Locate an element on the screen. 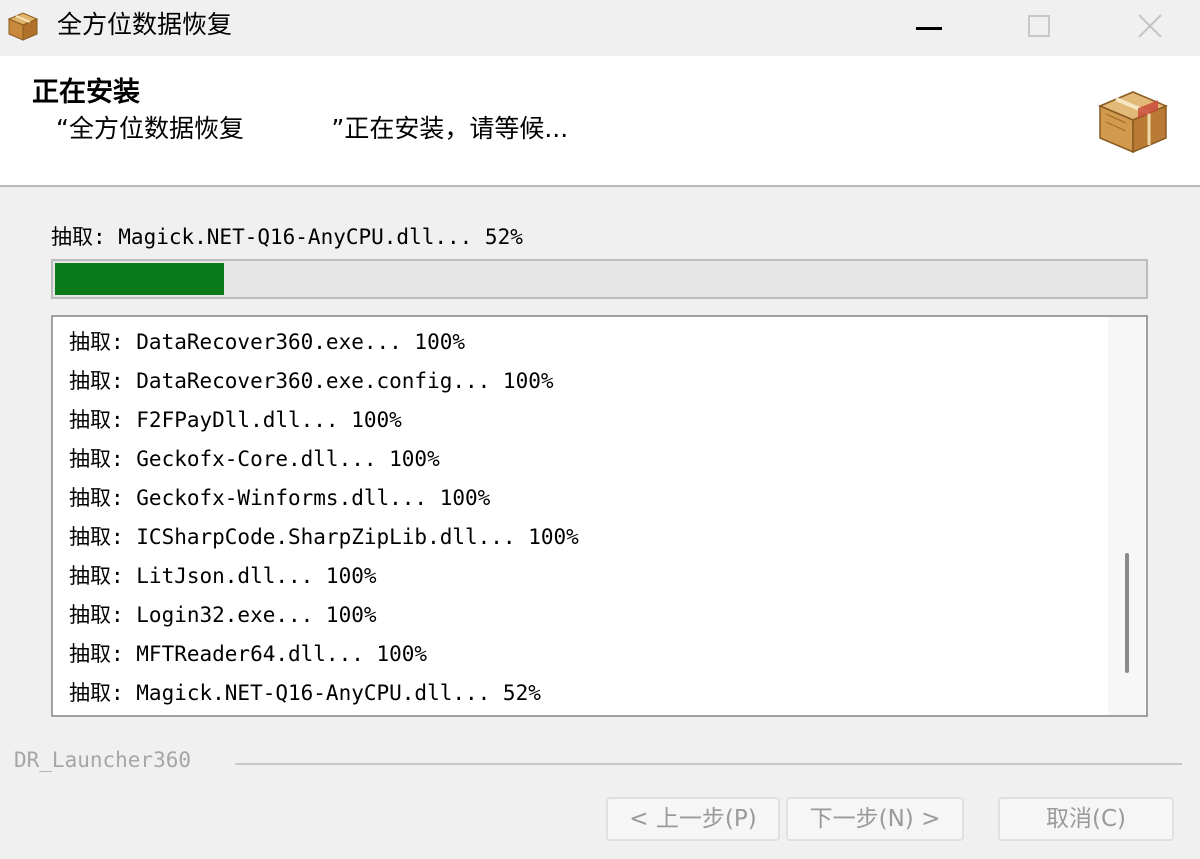 The image size is (1200, 859). close-icon is located at coordinates (1150, 26).